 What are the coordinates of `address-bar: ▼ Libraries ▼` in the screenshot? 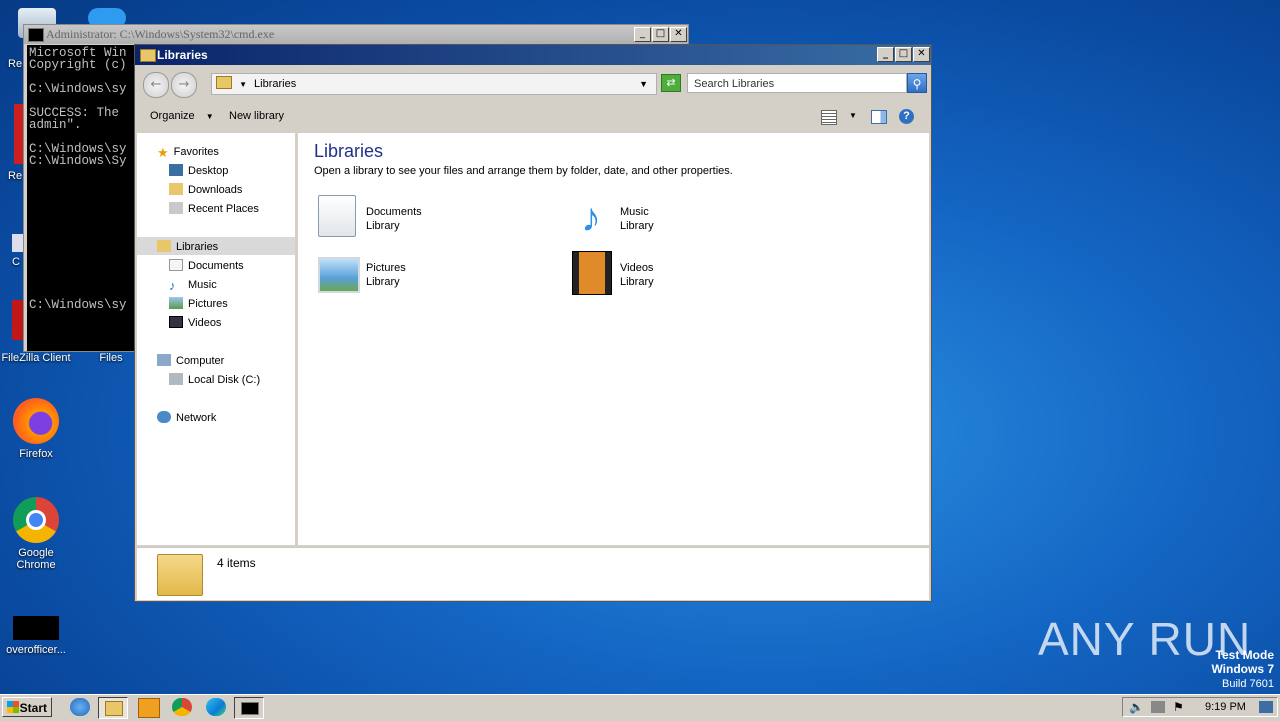 It's located at (434, 84).